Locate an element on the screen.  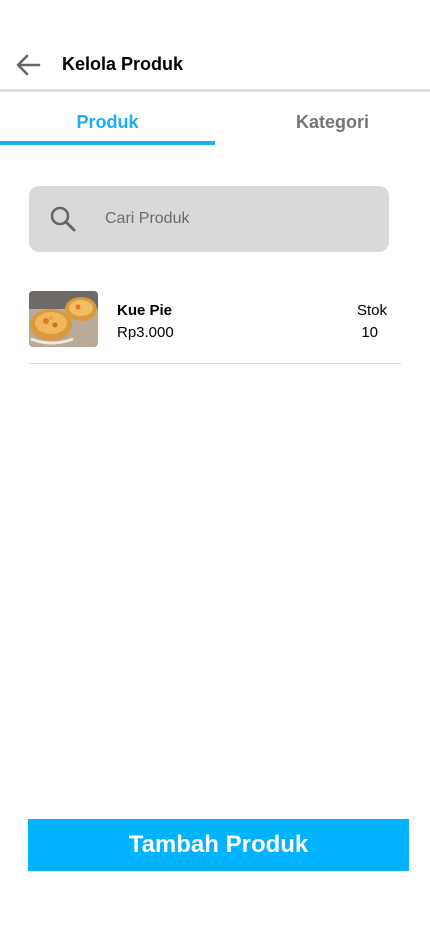
stock-label: Stok is located at coordinates (371, 310).